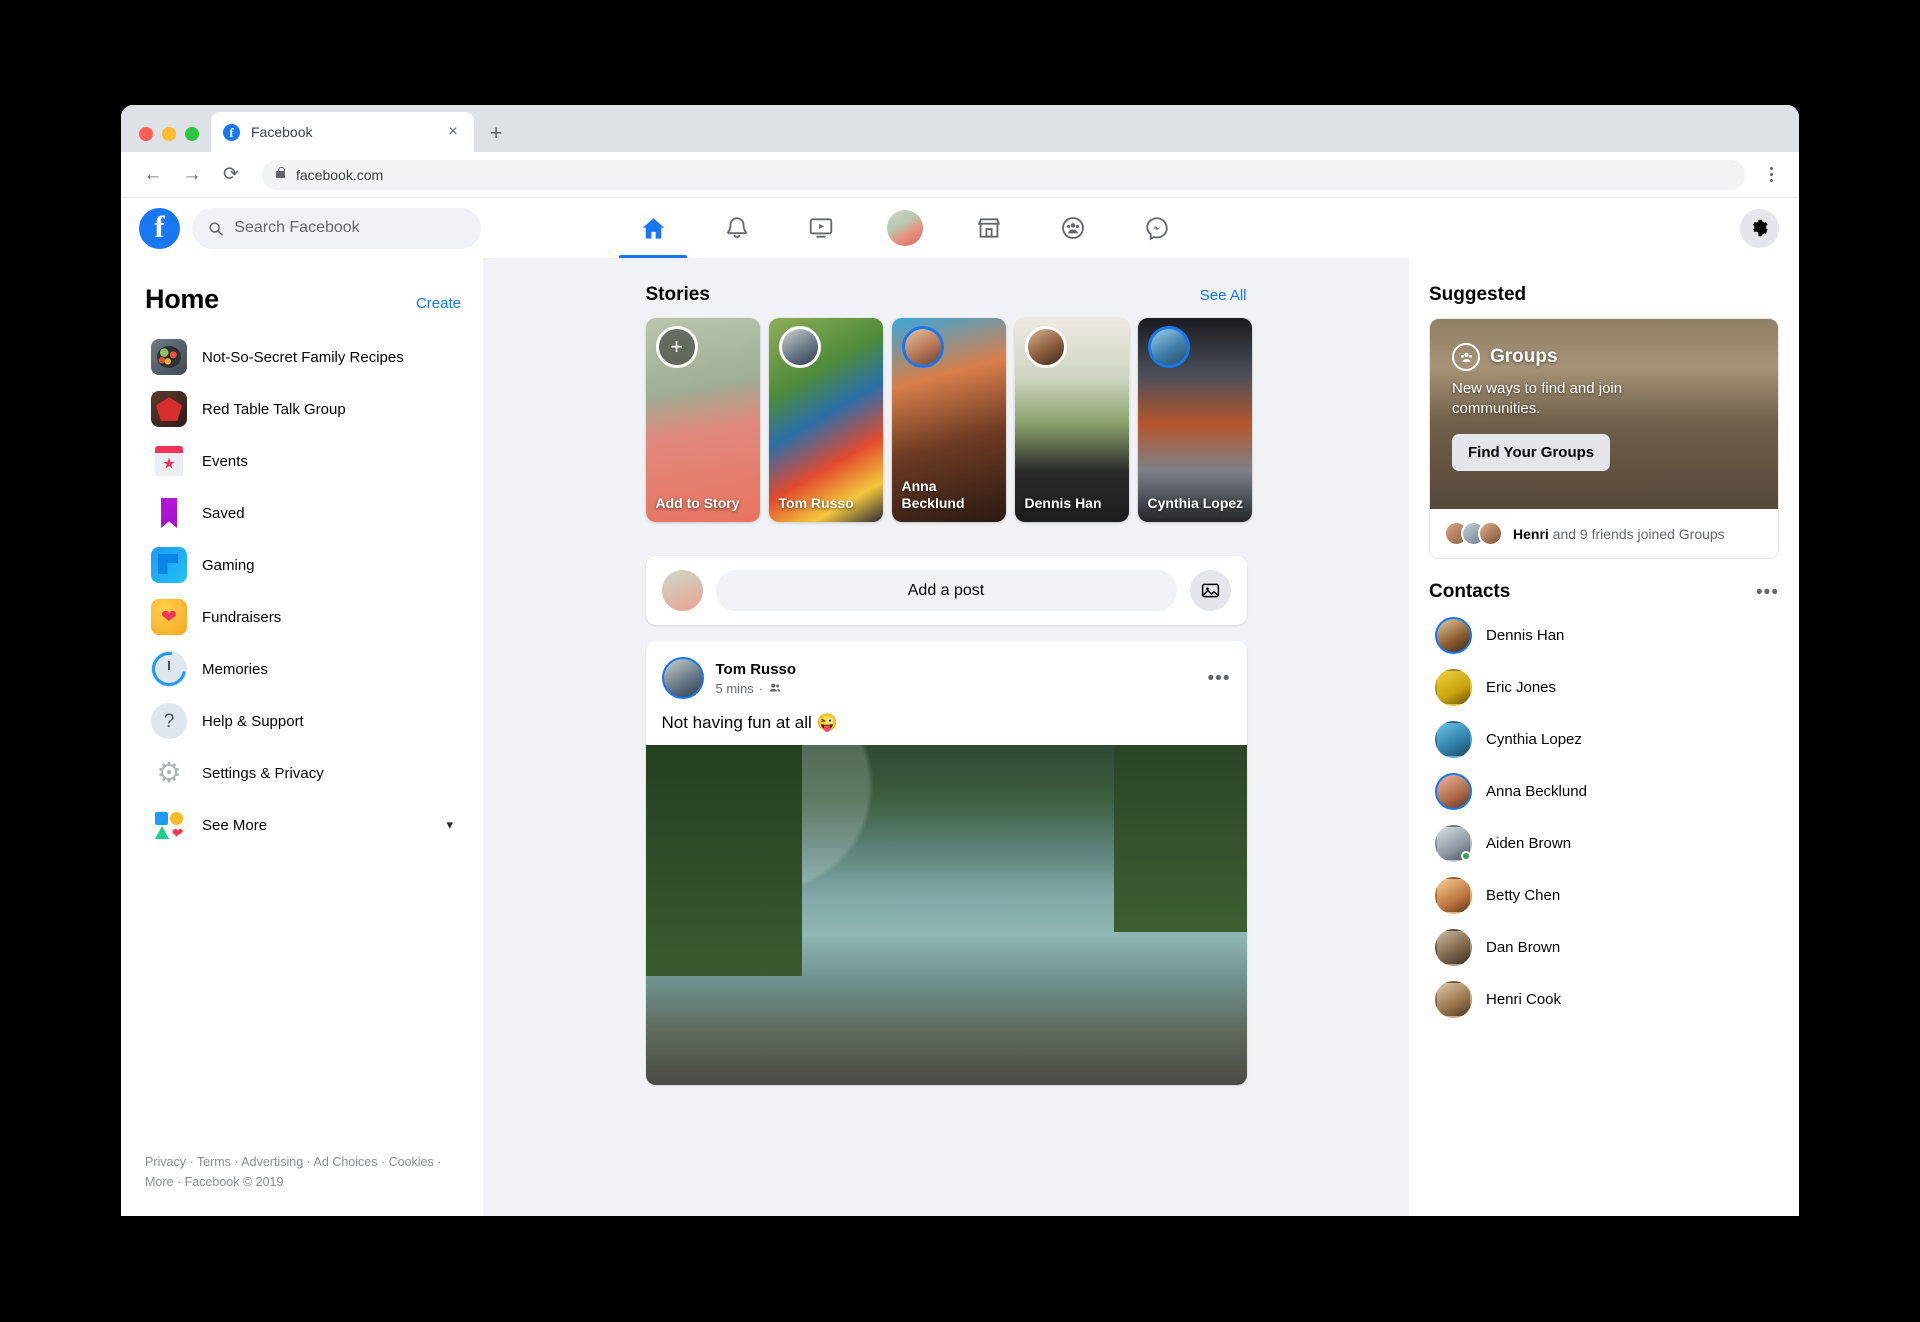 The width and height of the screenshot is (1920, 1322). Describe the element at coordinates (169, 825) in the screenshot. I see `see-more-shapes-icon: ❤` at that location.